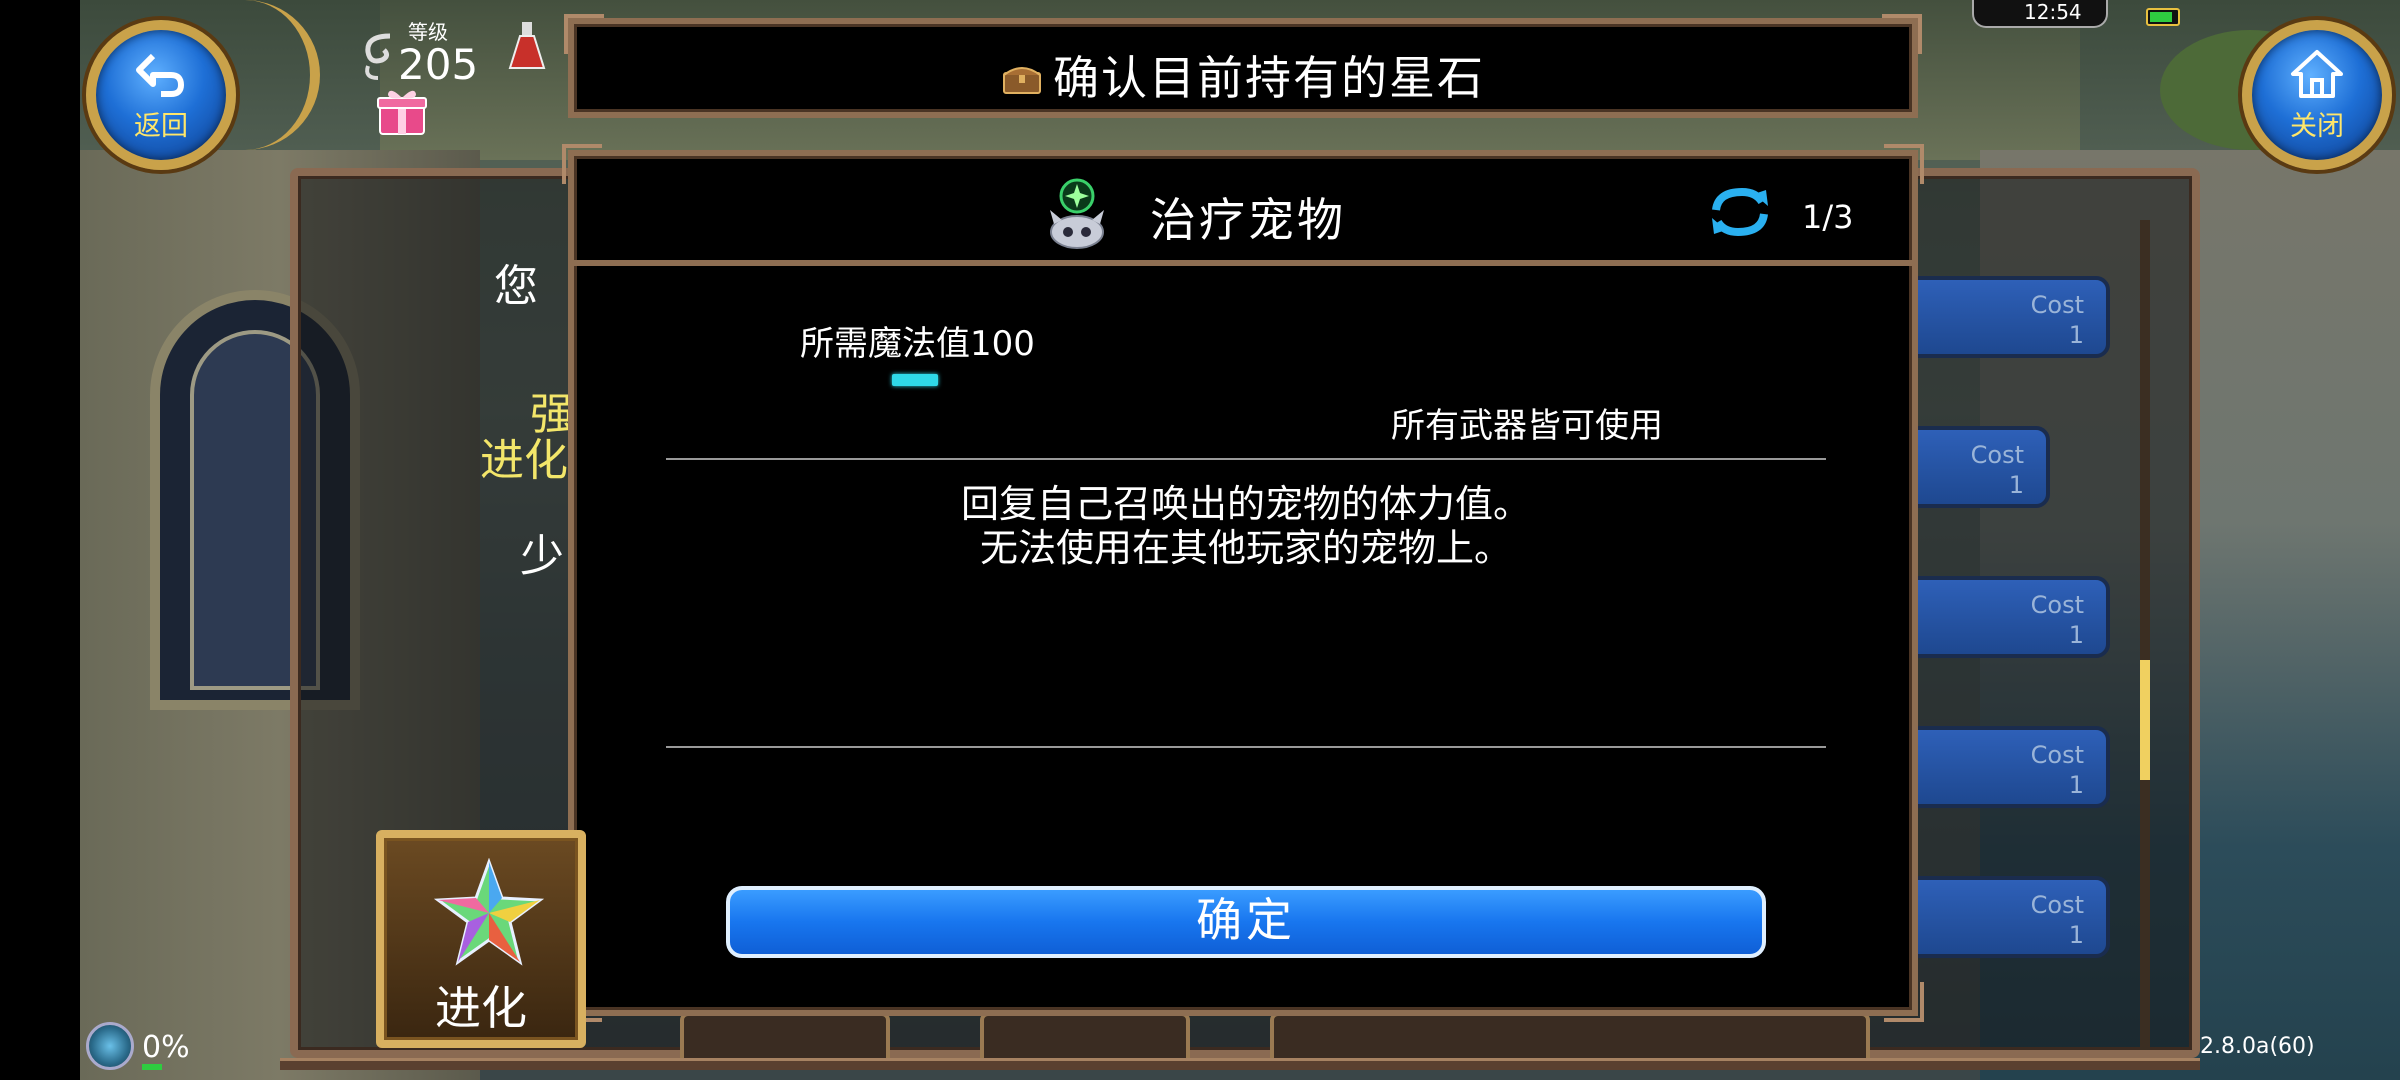 The height and width of the screenshot is (1080, 2400). Describe the element at coordinates (1245, 504) in the screenshot. I see `description-line: 回复自己召唤出的宠物的体力值。` at that location.